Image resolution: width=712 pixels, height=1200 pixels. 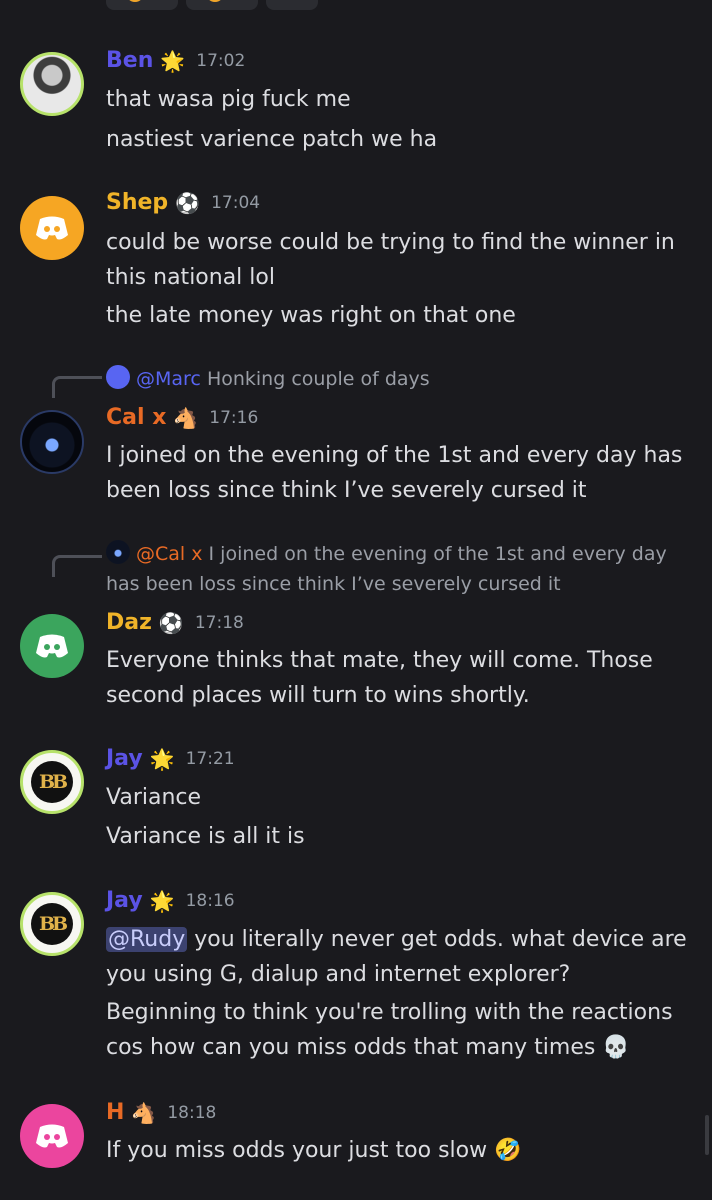 What do you see at coordinates (707, 1135) in the screenshot?
I see `scrollbar` at bounding box center [707, 1135].